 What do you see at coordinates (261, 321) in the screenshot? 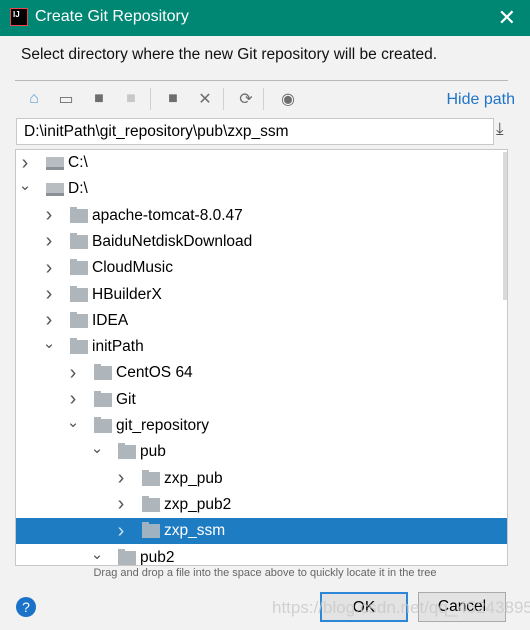
I see `tree-node: › IDEA` at bounding box center [261, 321].